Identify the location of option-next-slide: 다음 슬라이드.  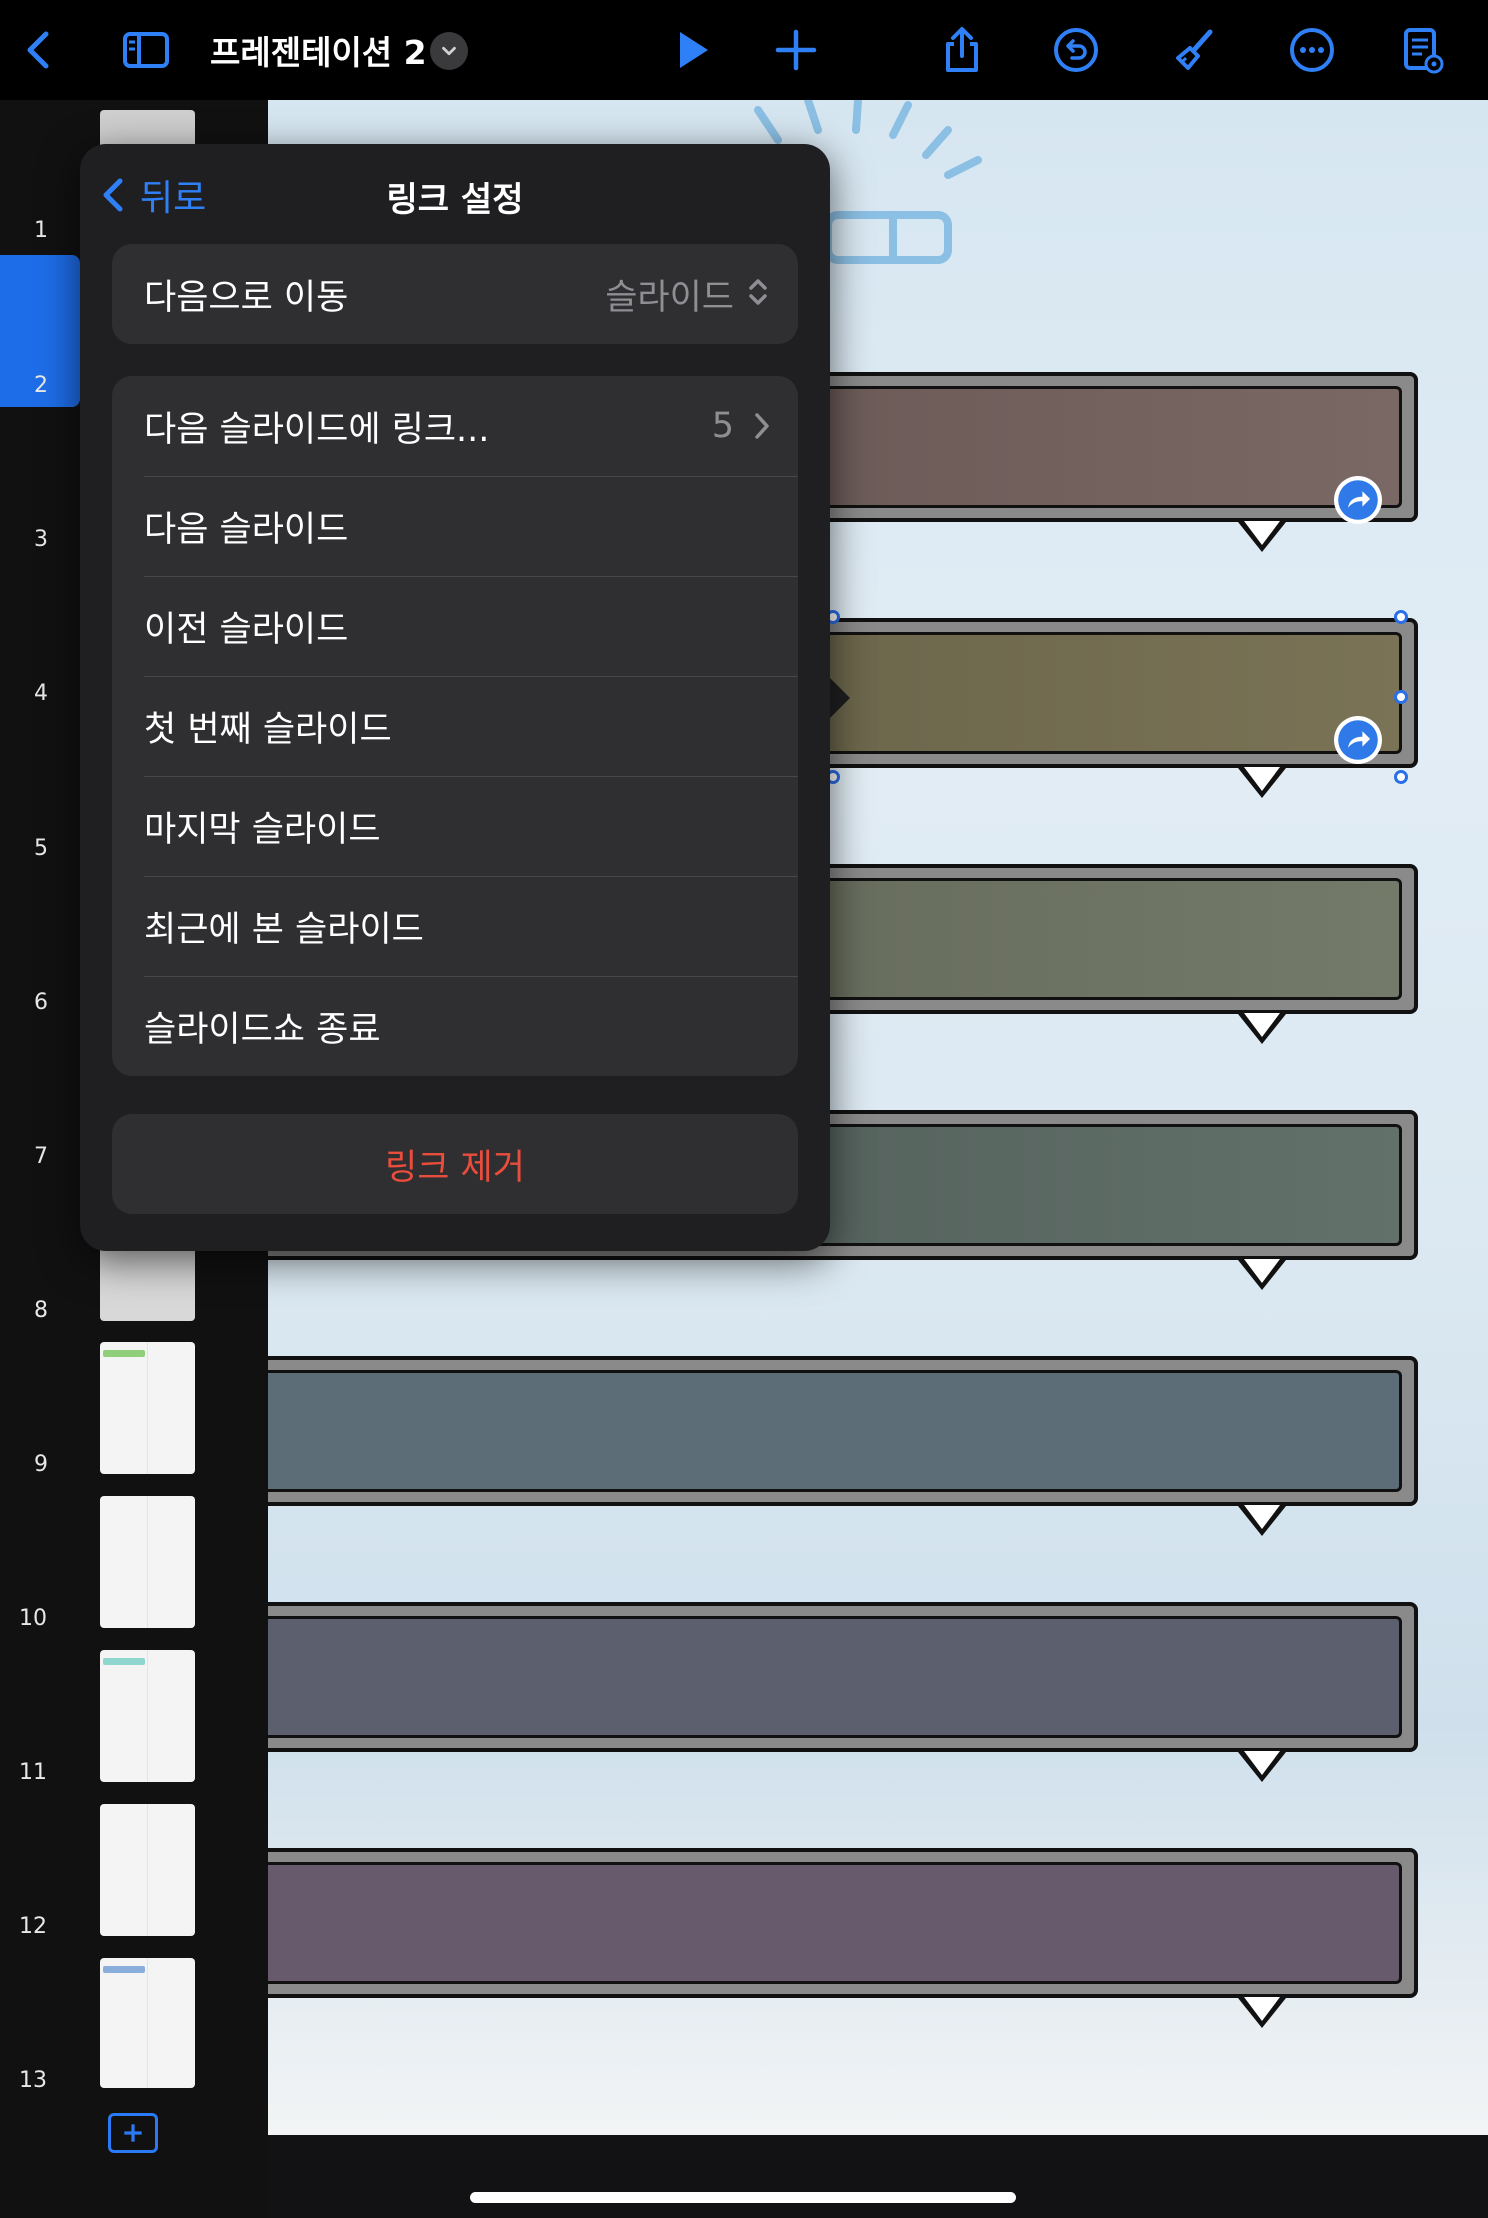
(455, 526).